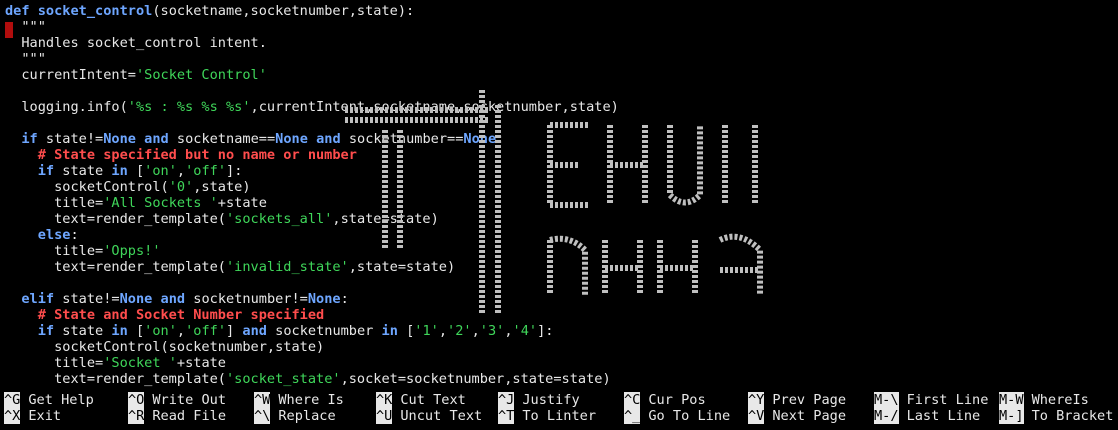 Image resolution: width=1118 pixels, height=430 pixels. I want to click on code-token: def, so click(21, 11).